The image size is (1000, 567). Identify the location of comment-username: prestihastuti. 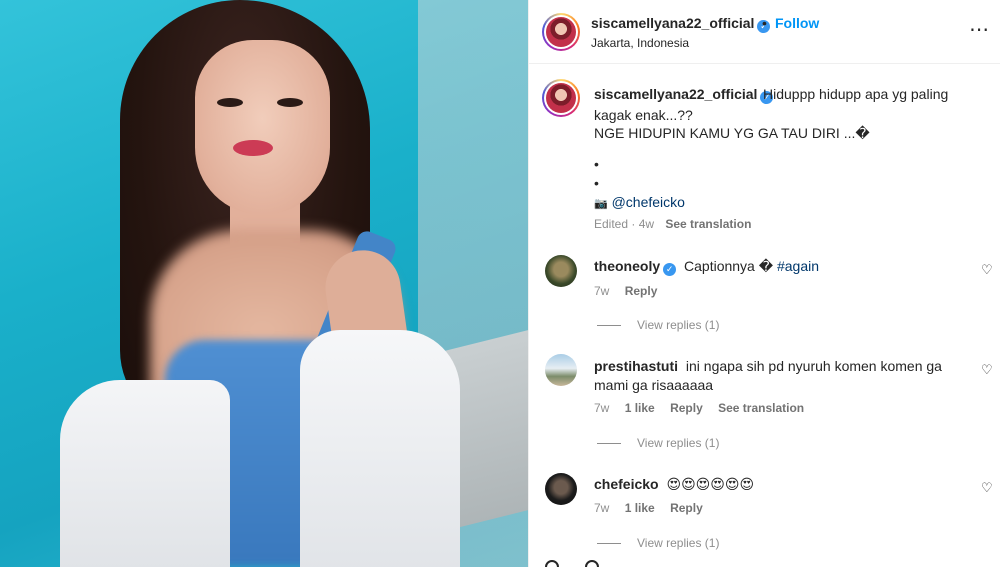
(636, 366).